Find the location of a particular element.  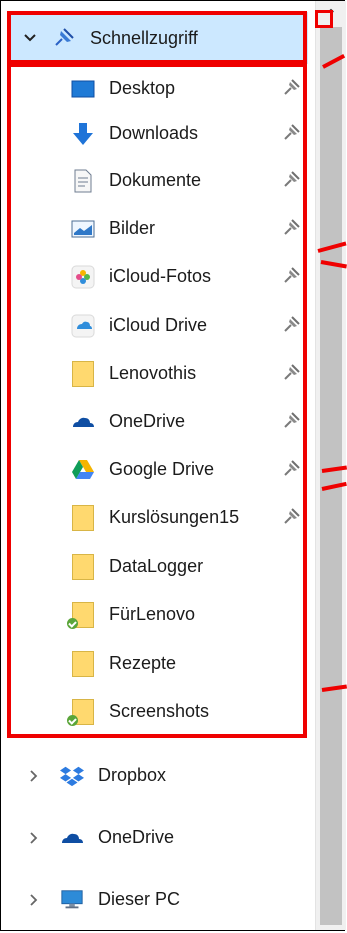

list-item-icloud-drive: iCloud Drive is located at coordinates (158, 325).